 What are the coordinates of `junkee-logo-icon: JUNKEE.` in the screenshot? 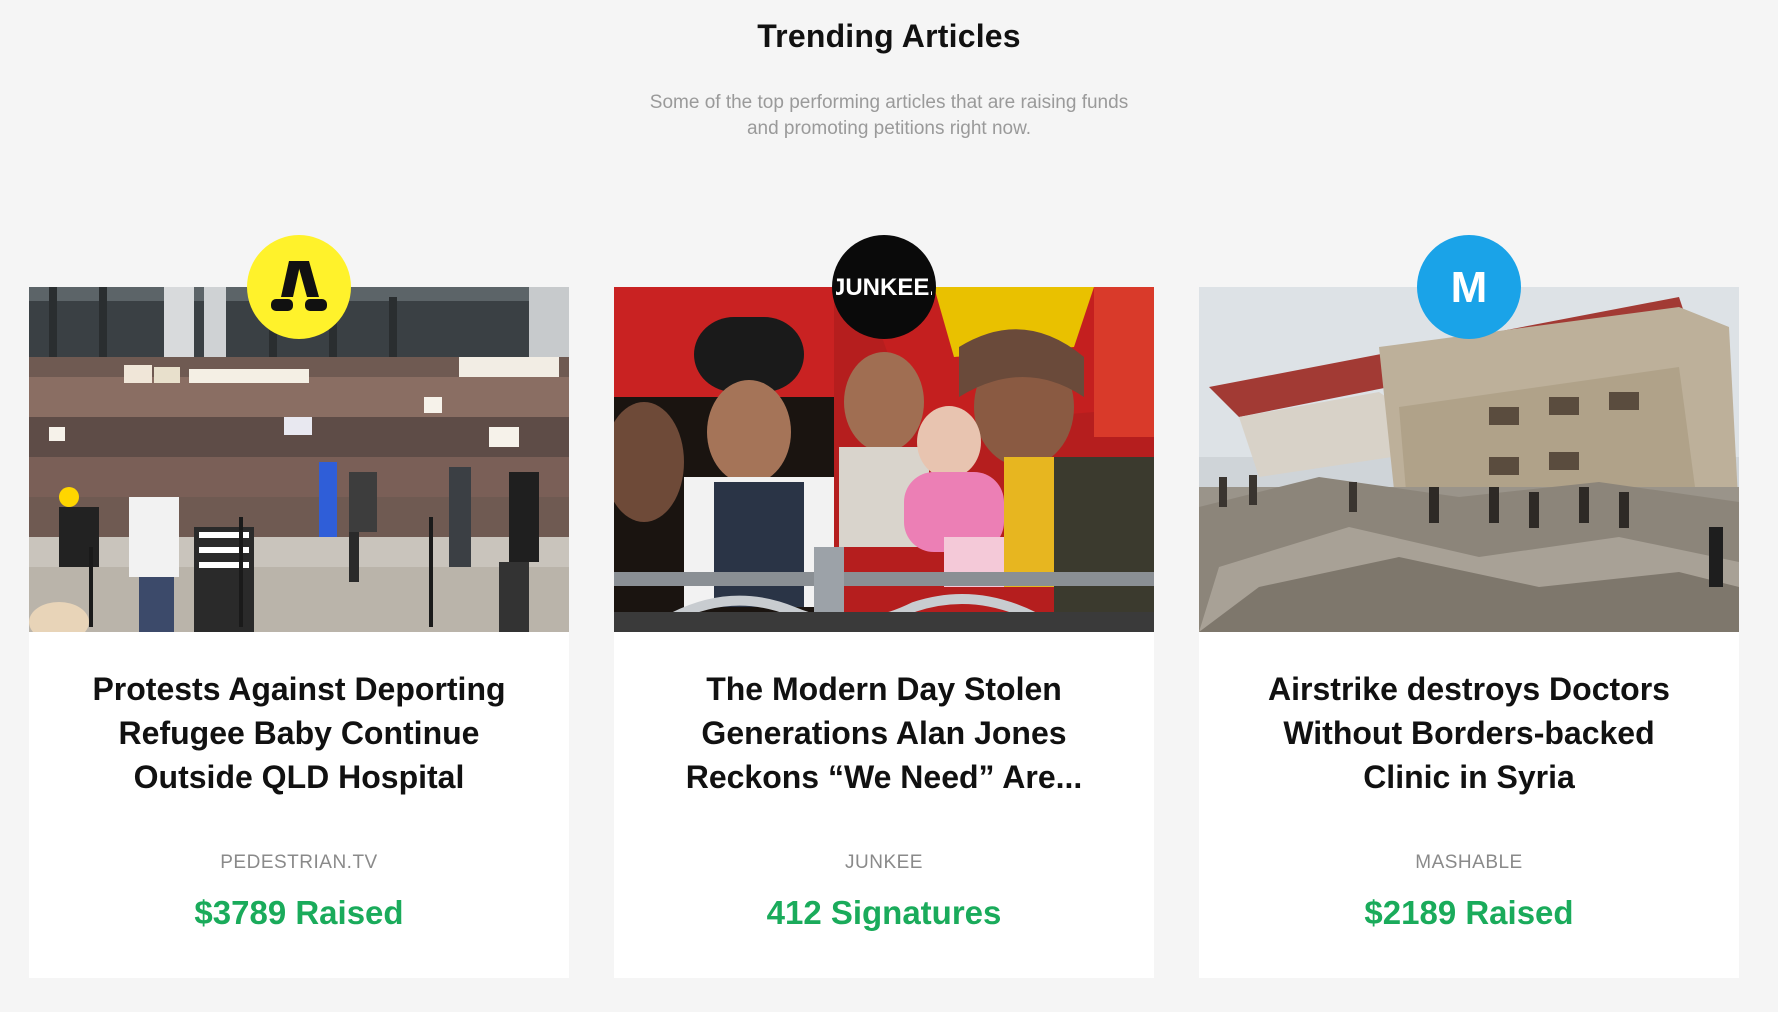 It's located at (884, 287).